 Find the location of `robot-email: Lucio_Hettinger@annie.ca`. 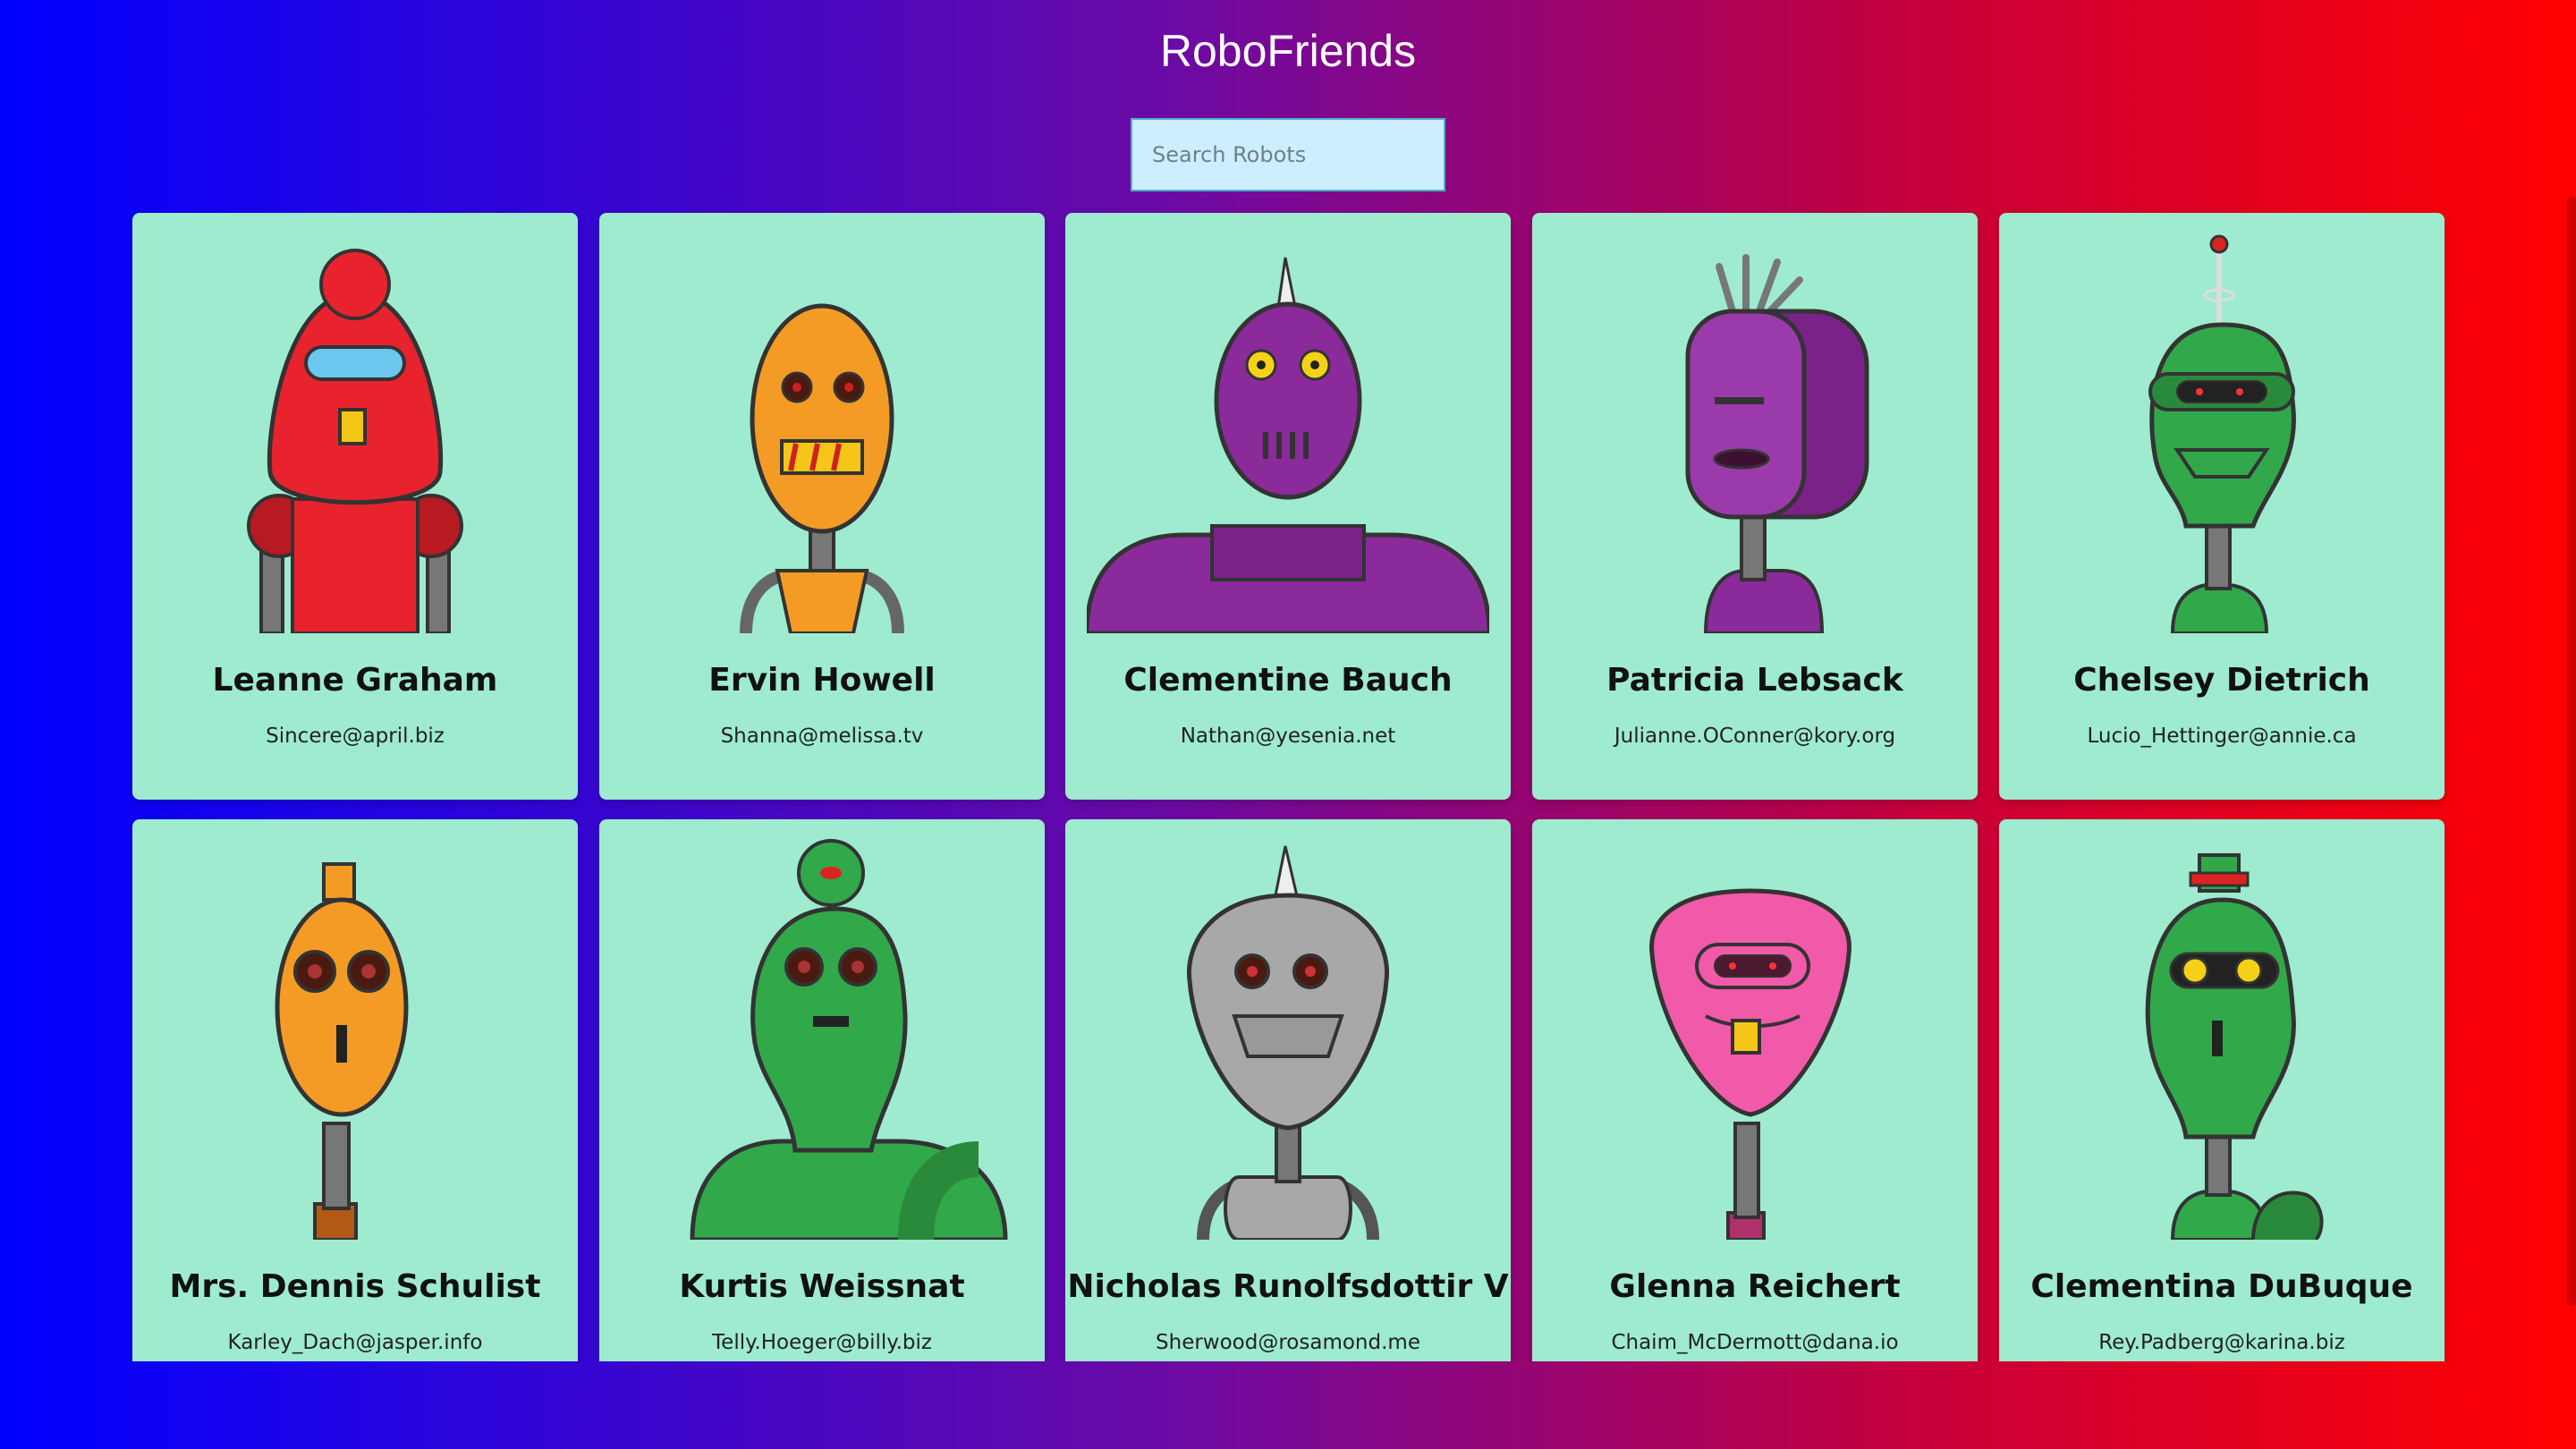

robot-email: Lucio_Hettinger@annie.ca is located at coordinates (2222, 736).